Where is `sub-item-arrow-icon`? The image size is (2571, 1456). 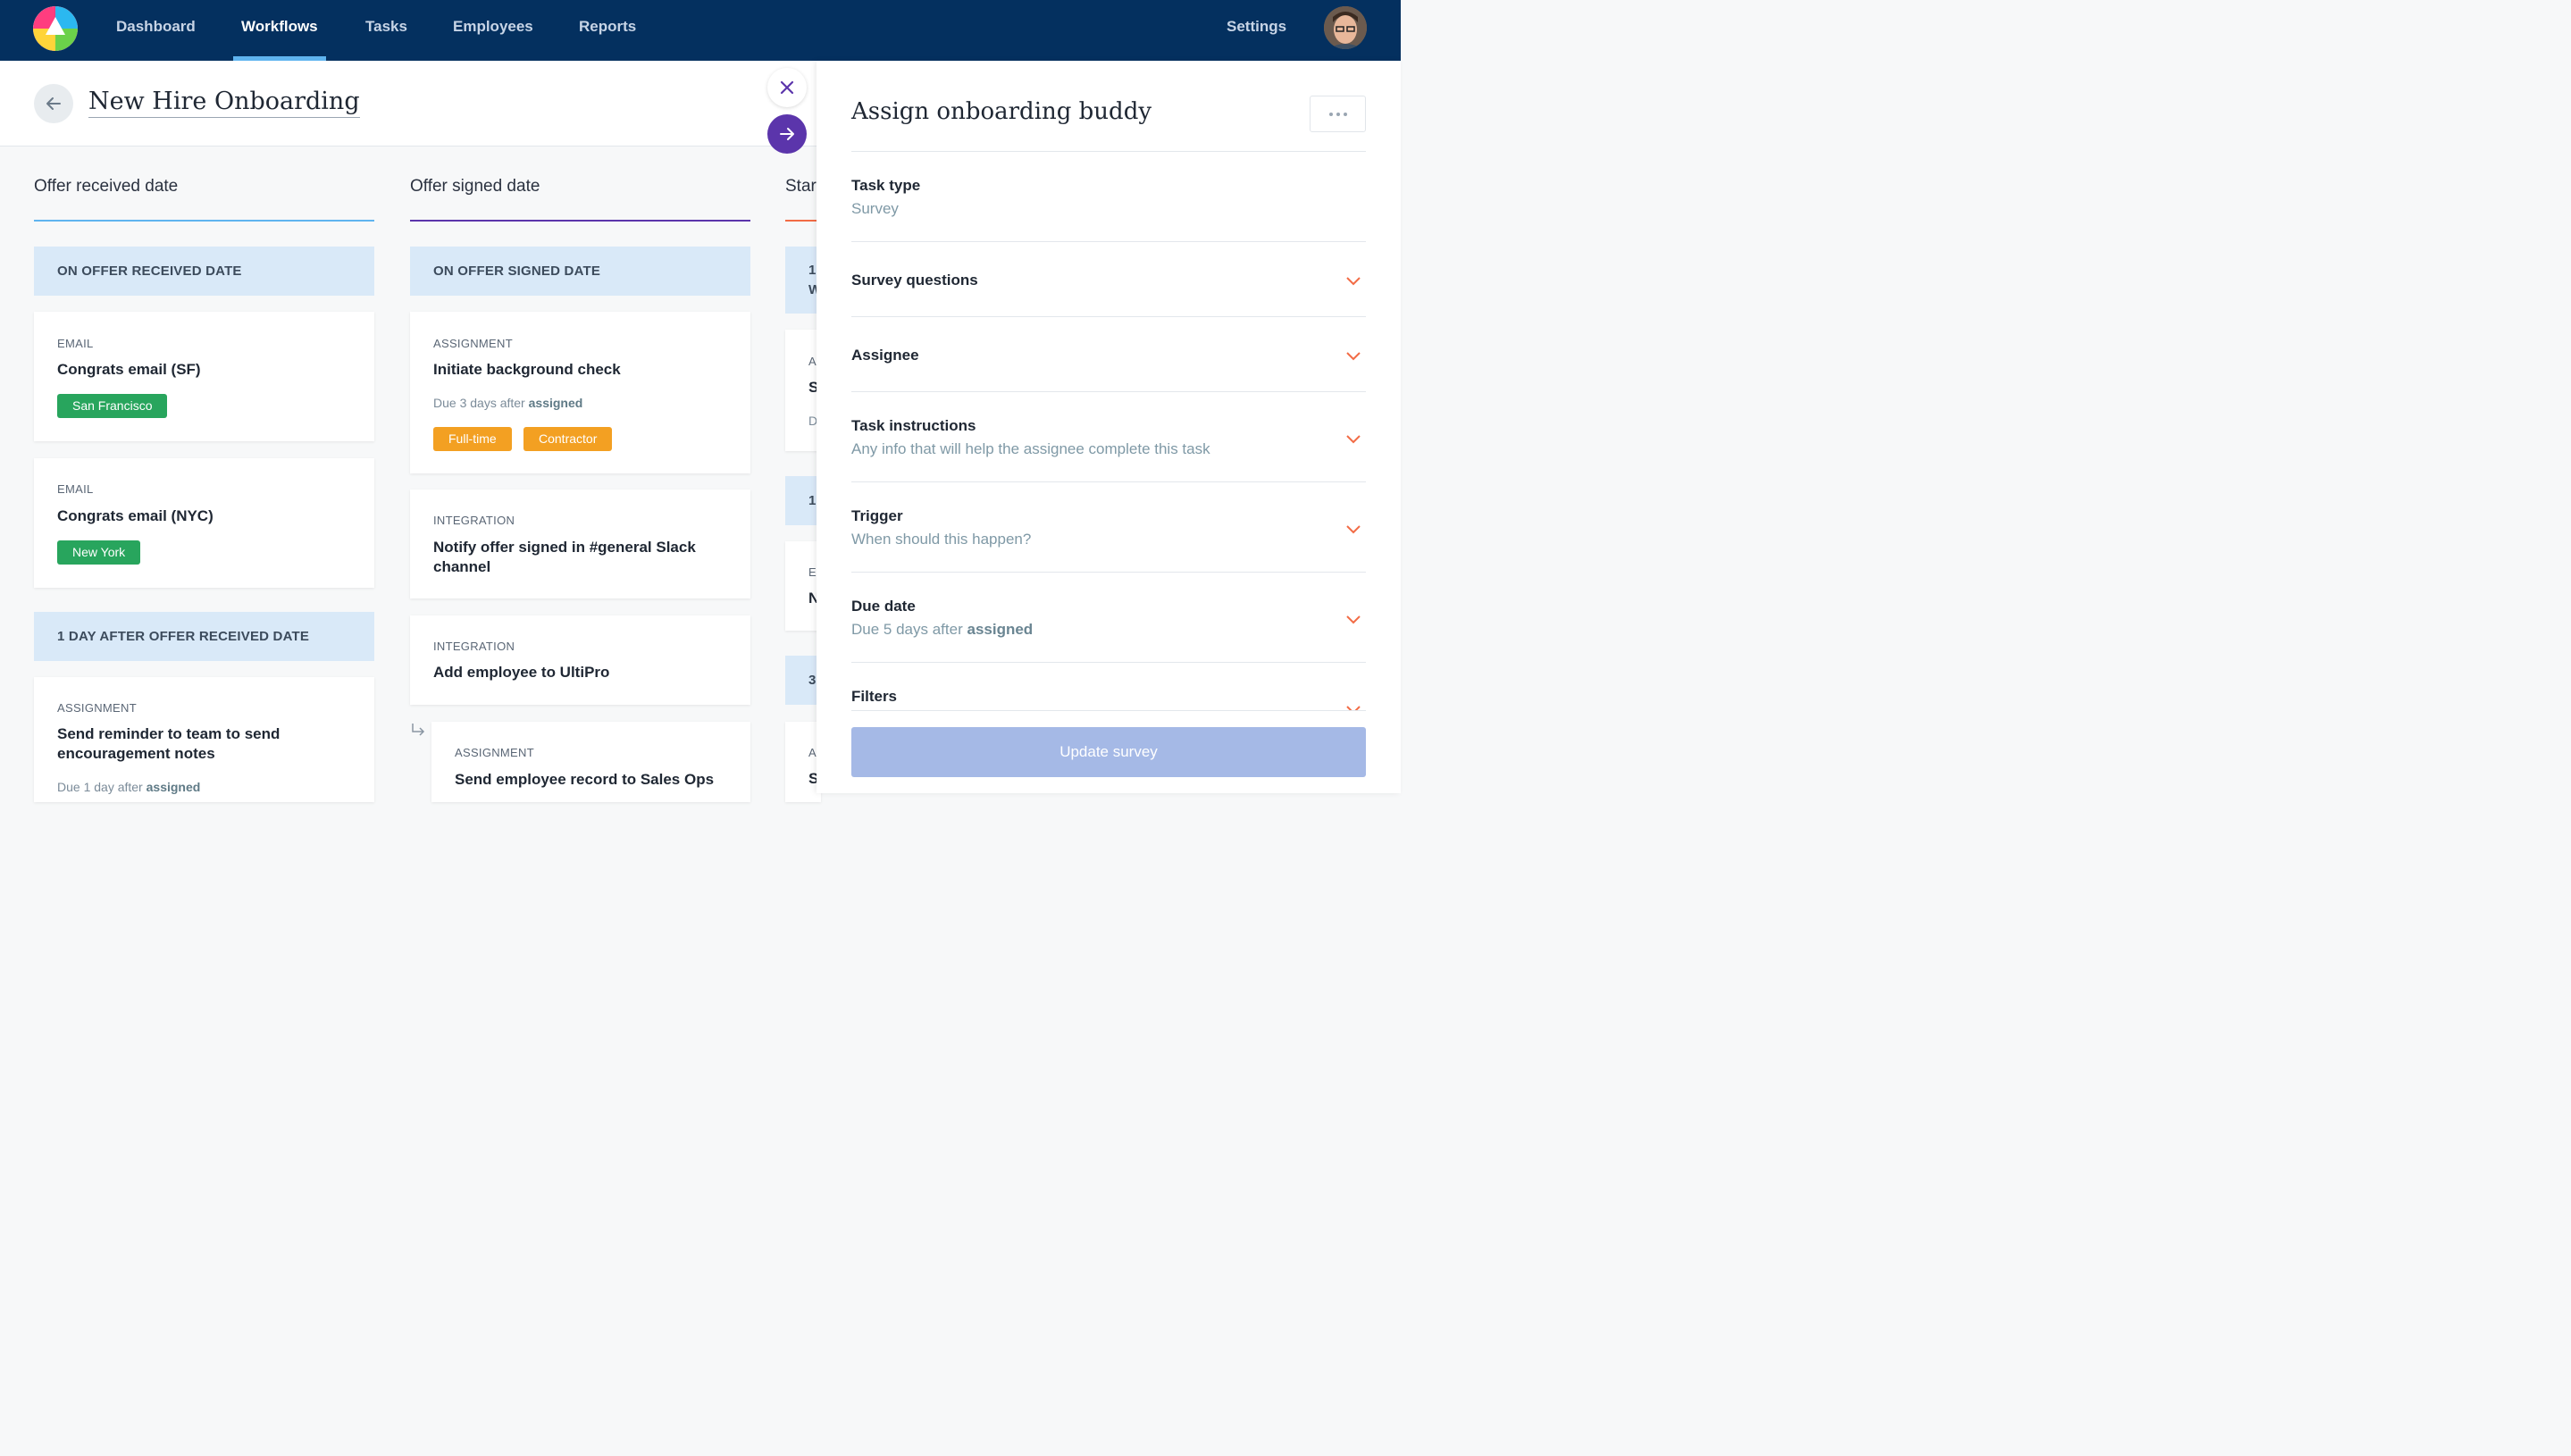 sub-item-arrow-icon is located at coordinates (418, 730).